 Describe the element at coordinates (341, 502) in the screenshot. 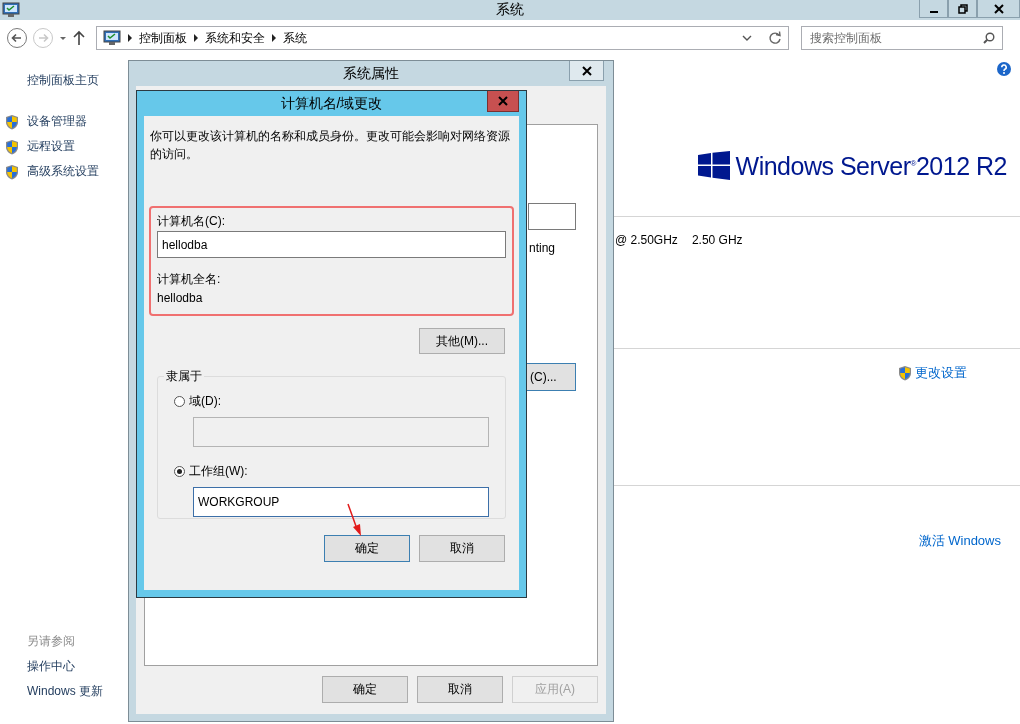

I see `text-field: WORKGROUP` at that location.